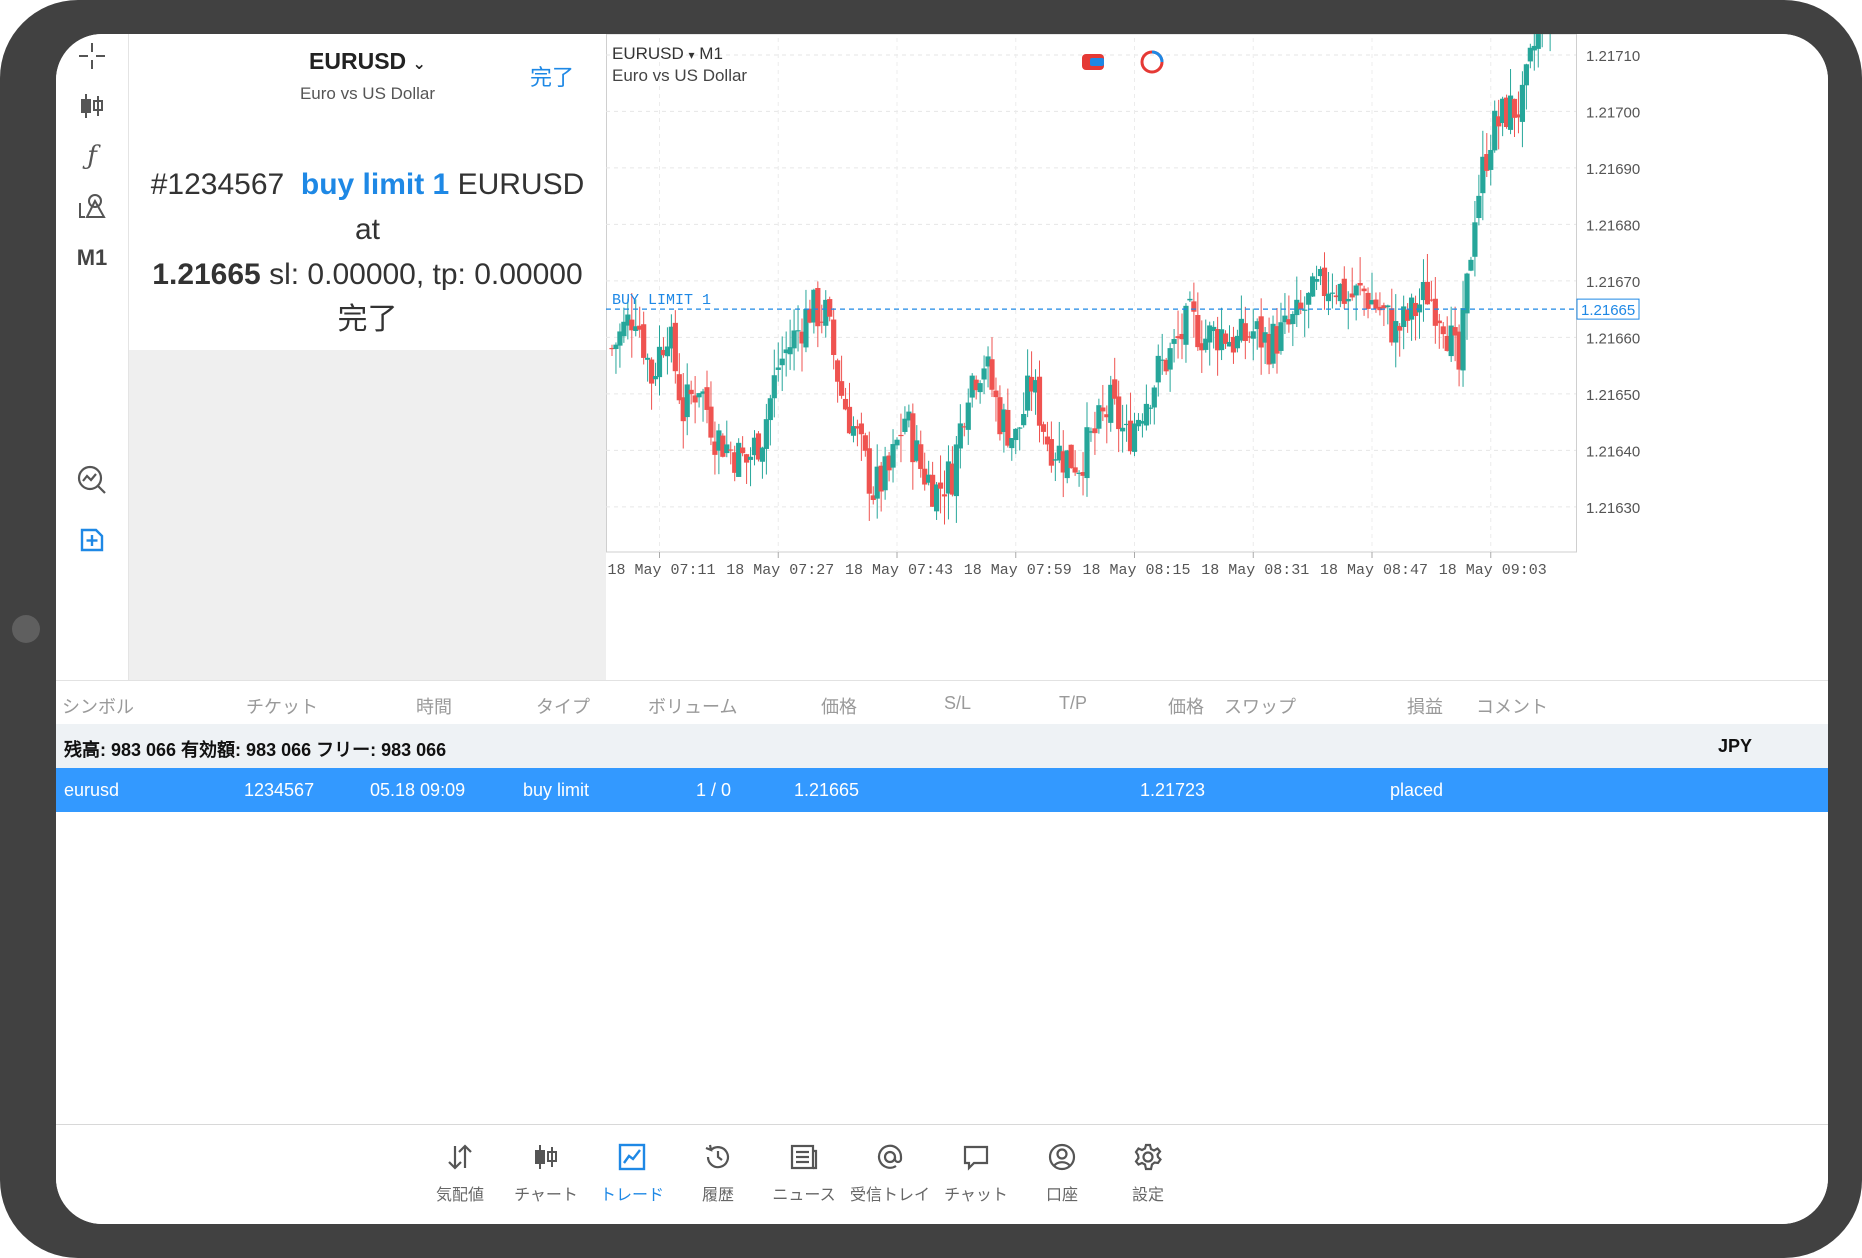 This screenshot has height=1258, width=1862. Describe the element at coordinates (1173, 790) in the screenshot. I see `cell-current-price: 1.21723` at that location.